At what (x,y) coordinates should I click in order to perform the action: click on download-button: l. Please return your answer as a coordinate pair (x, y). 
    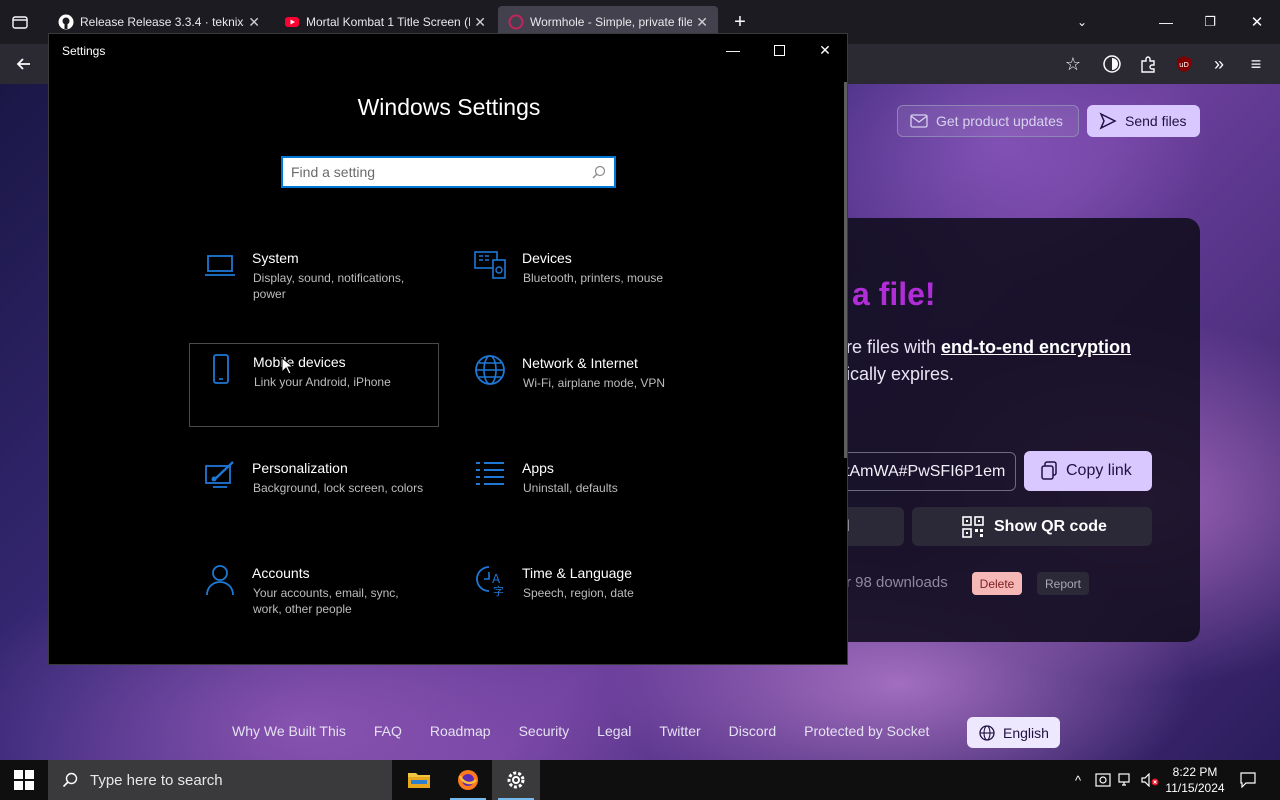
    Looking at the image, I should click on (872, 526).